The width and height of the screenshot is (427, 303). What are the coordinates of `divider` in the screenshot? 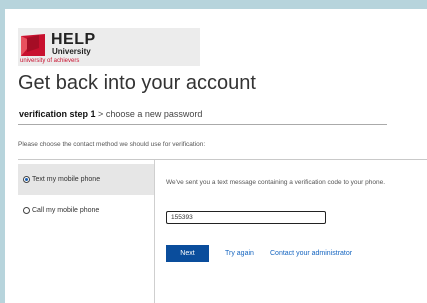 It's located at (202, 124).